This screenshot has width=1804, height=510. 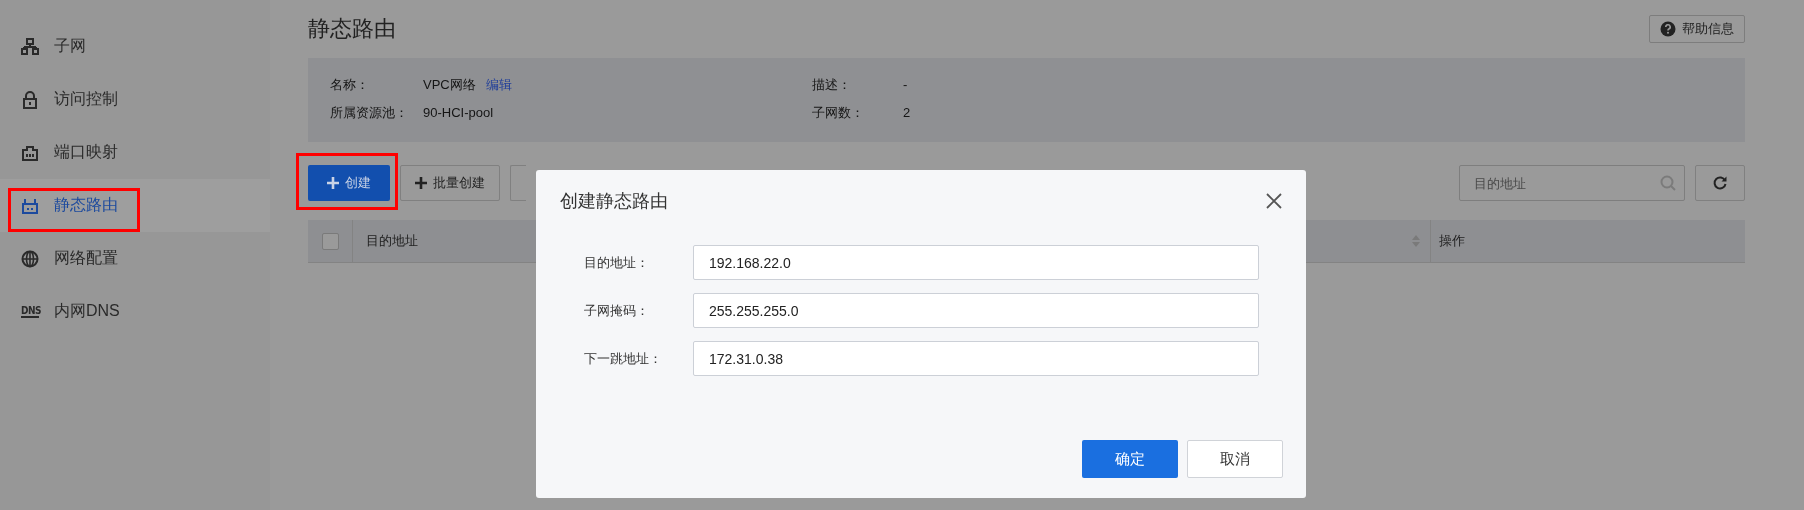 What do you see at coordinates (392, 241) in the screenshot?
I see `column-header: 目的地址` at bounding box center [392, 241].